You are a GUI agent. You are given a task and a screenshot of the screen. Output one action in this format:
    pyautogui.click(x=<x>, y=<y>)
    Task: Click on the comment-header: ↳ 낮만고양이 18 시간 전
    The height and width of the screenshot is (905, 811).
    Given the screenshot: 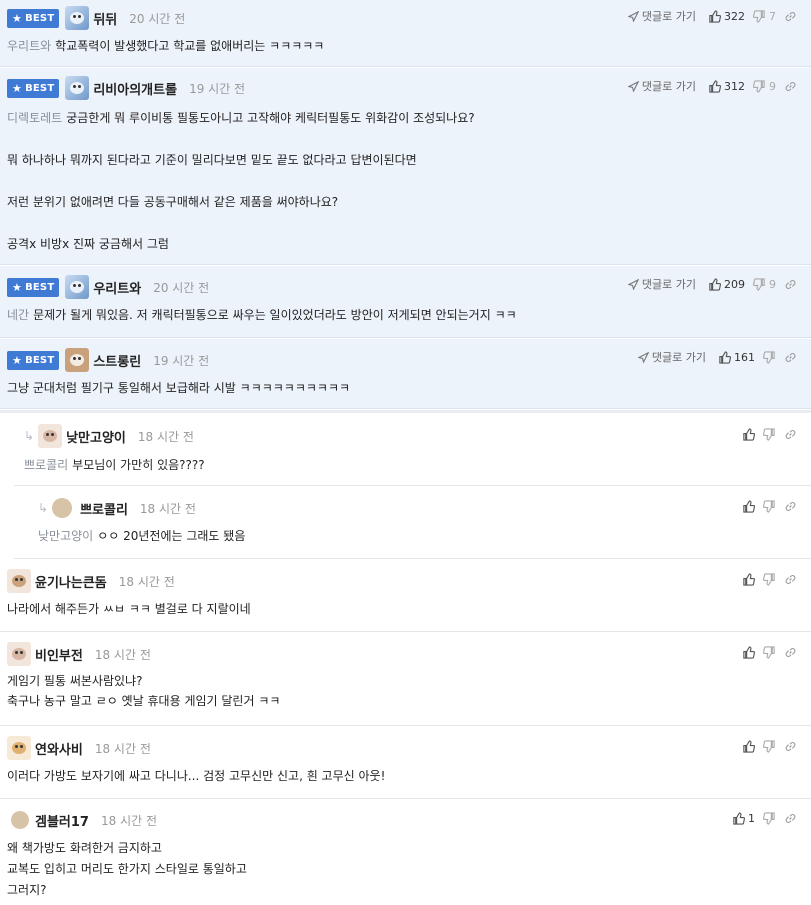 What is the action you would take?
    pyautogui.click(x=109, y=436)
    